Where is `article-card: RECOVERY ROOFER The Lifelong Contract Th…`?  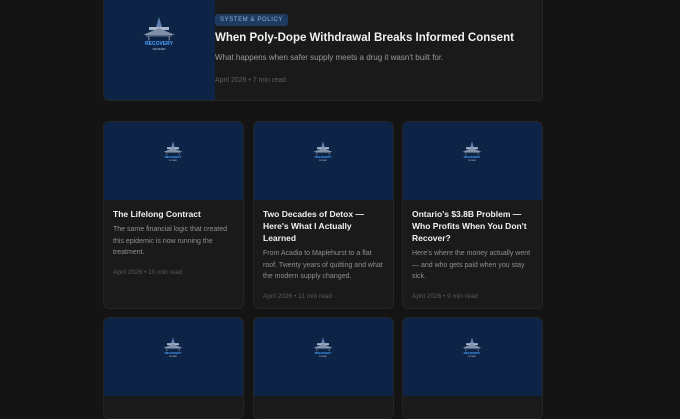
article-card: RECOVERY ROOFER The Lifelong Contract Th… is located at coordinates (173, 215).